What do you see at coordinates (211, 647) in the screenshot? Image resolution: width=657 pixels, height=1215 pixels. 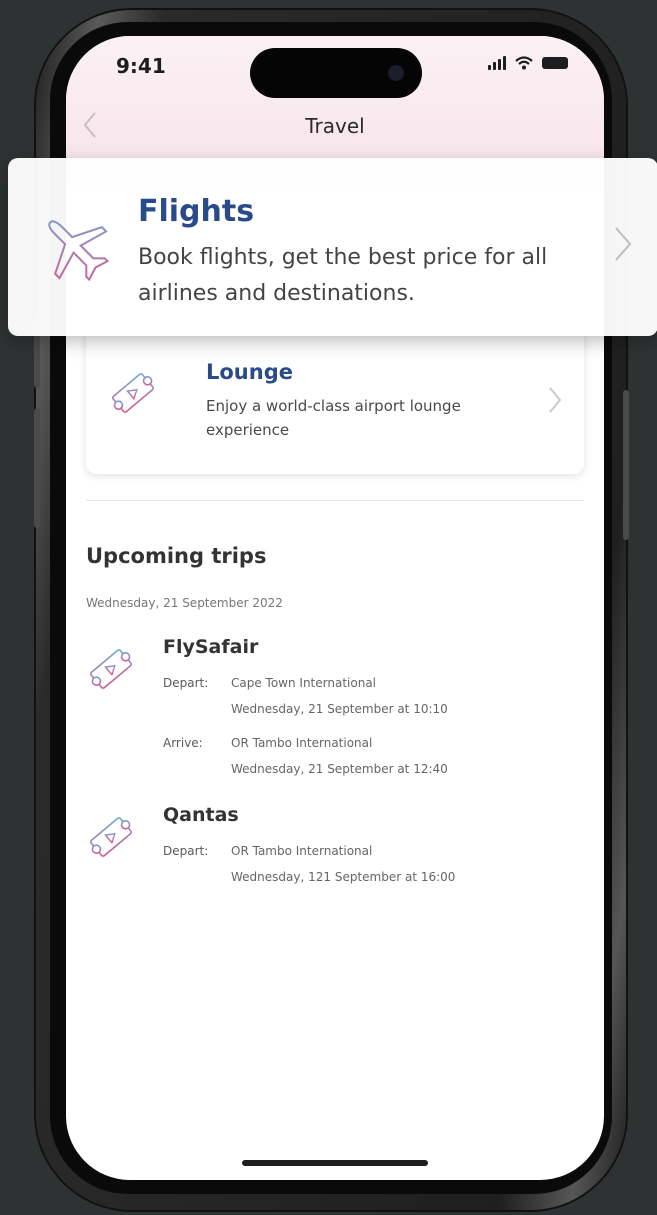 I see `trip-airline: FlySafair` at bounding box center [211, 647].